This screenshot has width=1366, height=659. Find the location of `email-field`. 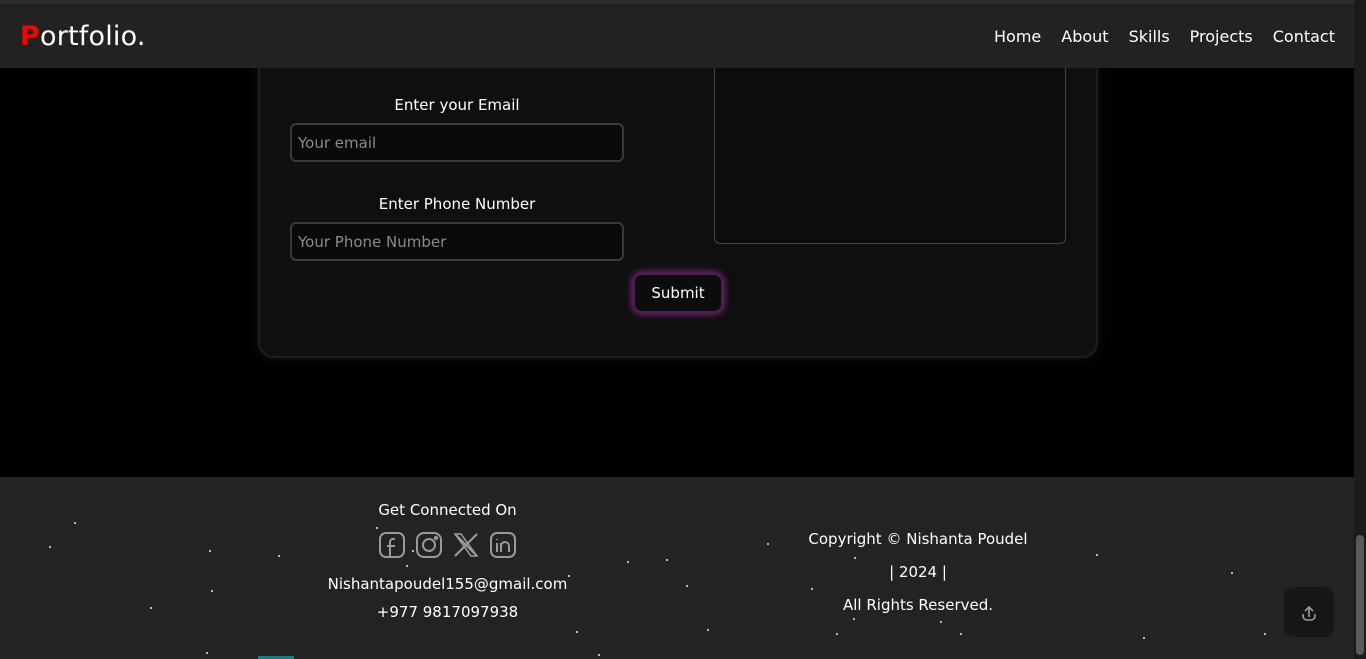

email-field is located at coordinates (457, 142).